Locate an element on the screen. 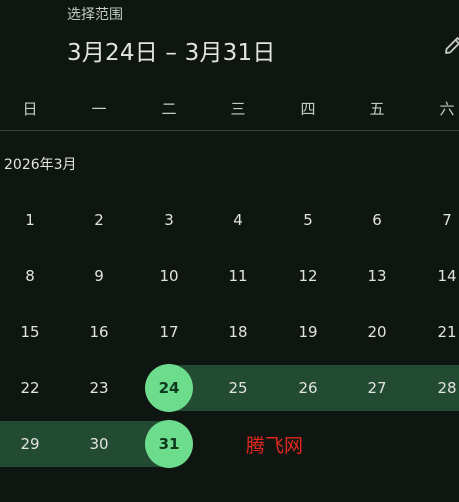 The height and width of the screenshot is (502, 459). day-cell-4: 4 is located at coordinates (238, 220).